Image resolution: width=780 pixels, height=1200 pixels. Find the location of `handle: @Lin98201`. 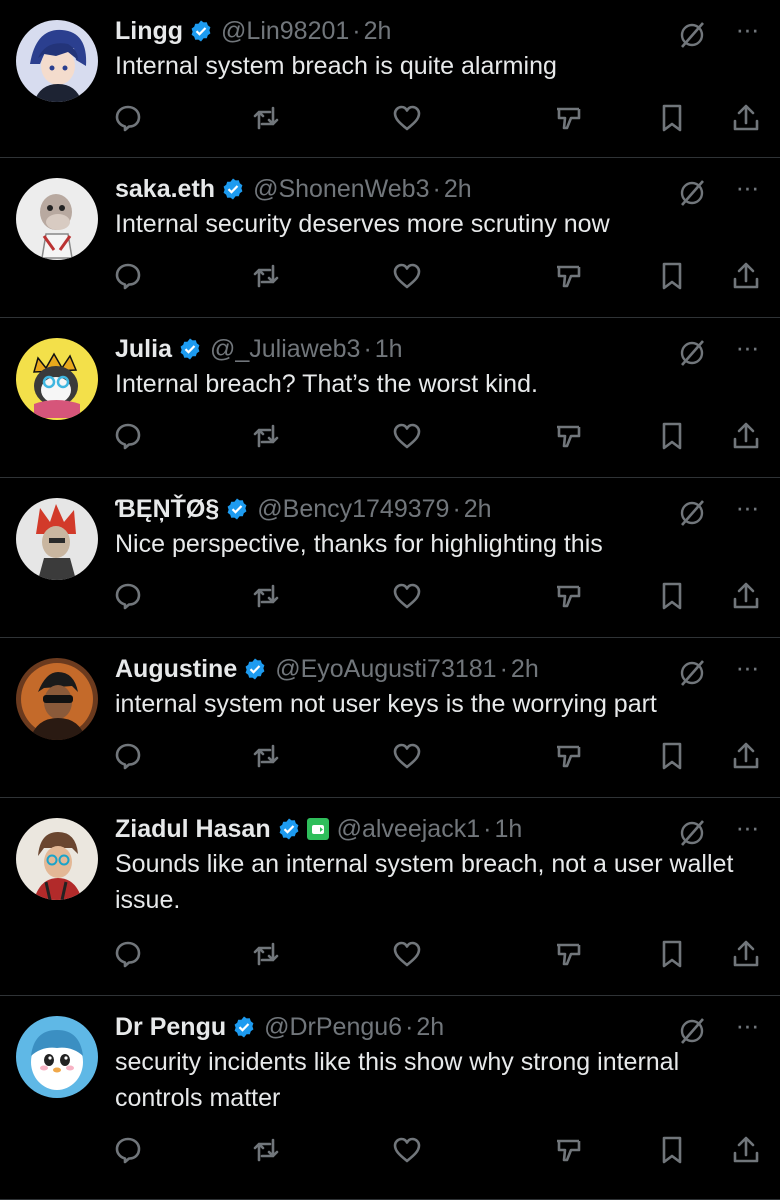

handle: @Lin98201 is located at coordinates (285, 31).